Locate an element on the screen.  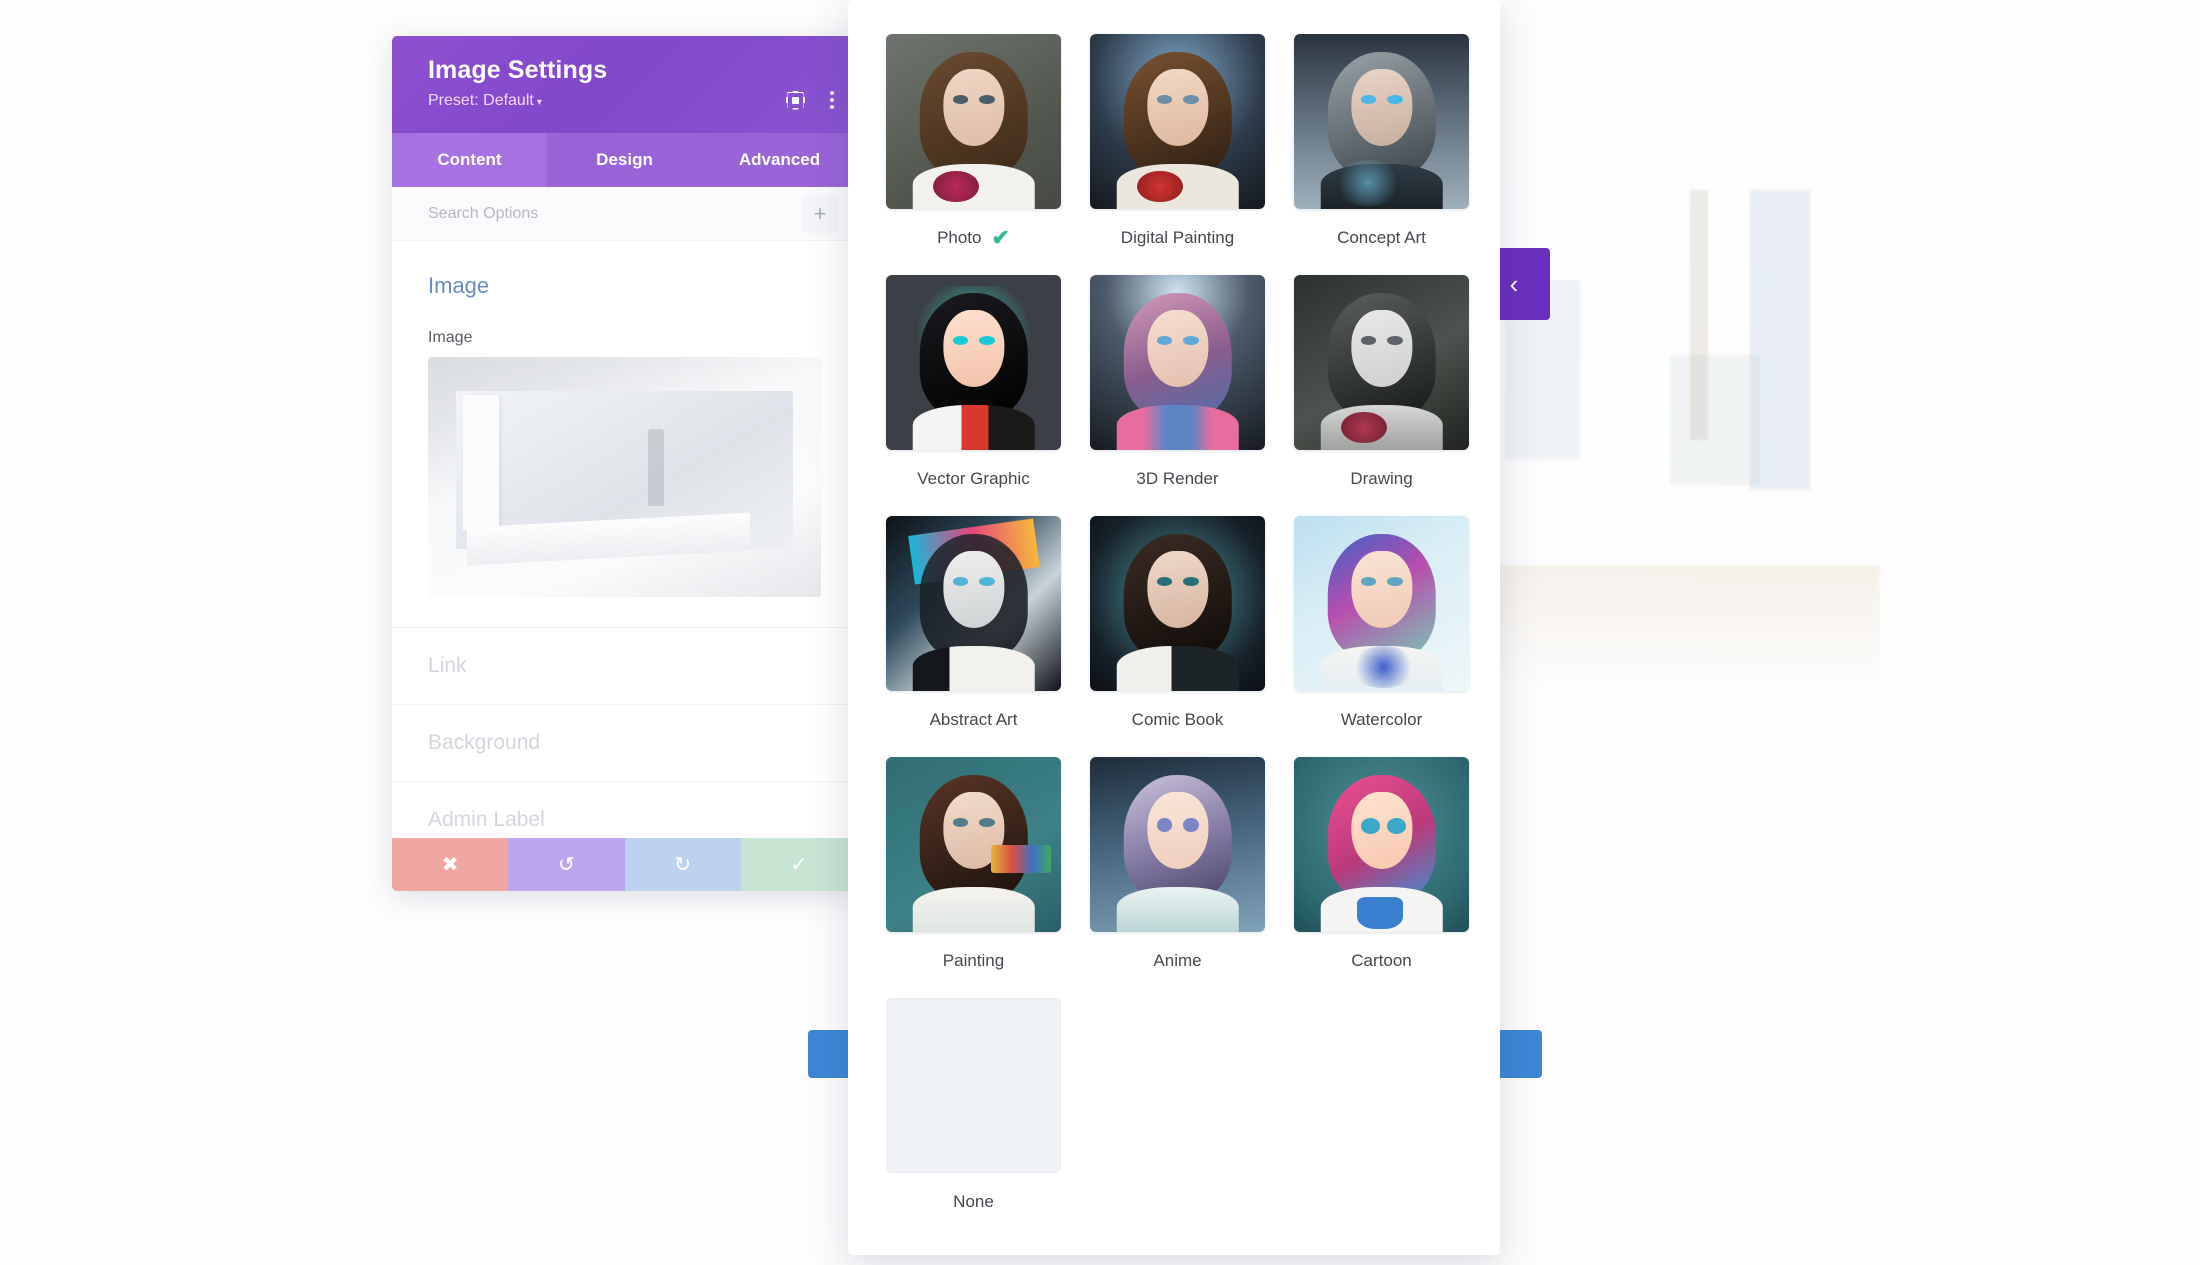
tab-content: Content is located at coordinates (469, 160).